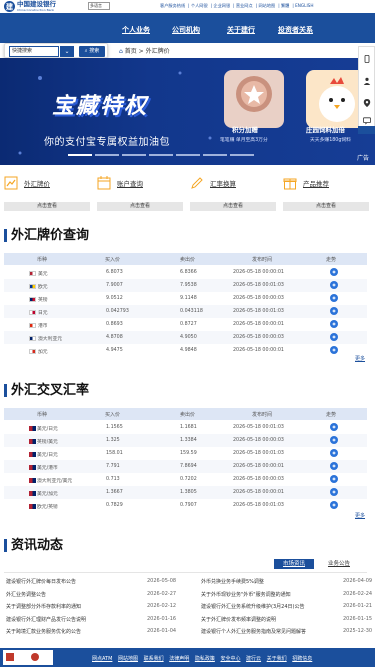 Image resolution: width=375 pixels, height=667 pixels. Describe the element at coordinates (47, 192) in the screenshot. I see `quick-link-rates: 外汇牌价 点击查看` at that location.